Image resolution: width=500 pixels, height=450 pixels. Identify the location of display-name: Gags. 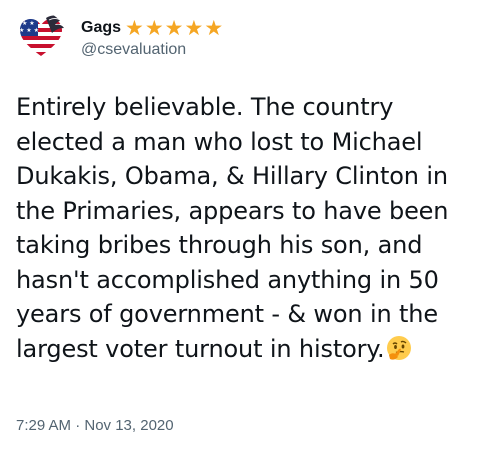
(101, 28).